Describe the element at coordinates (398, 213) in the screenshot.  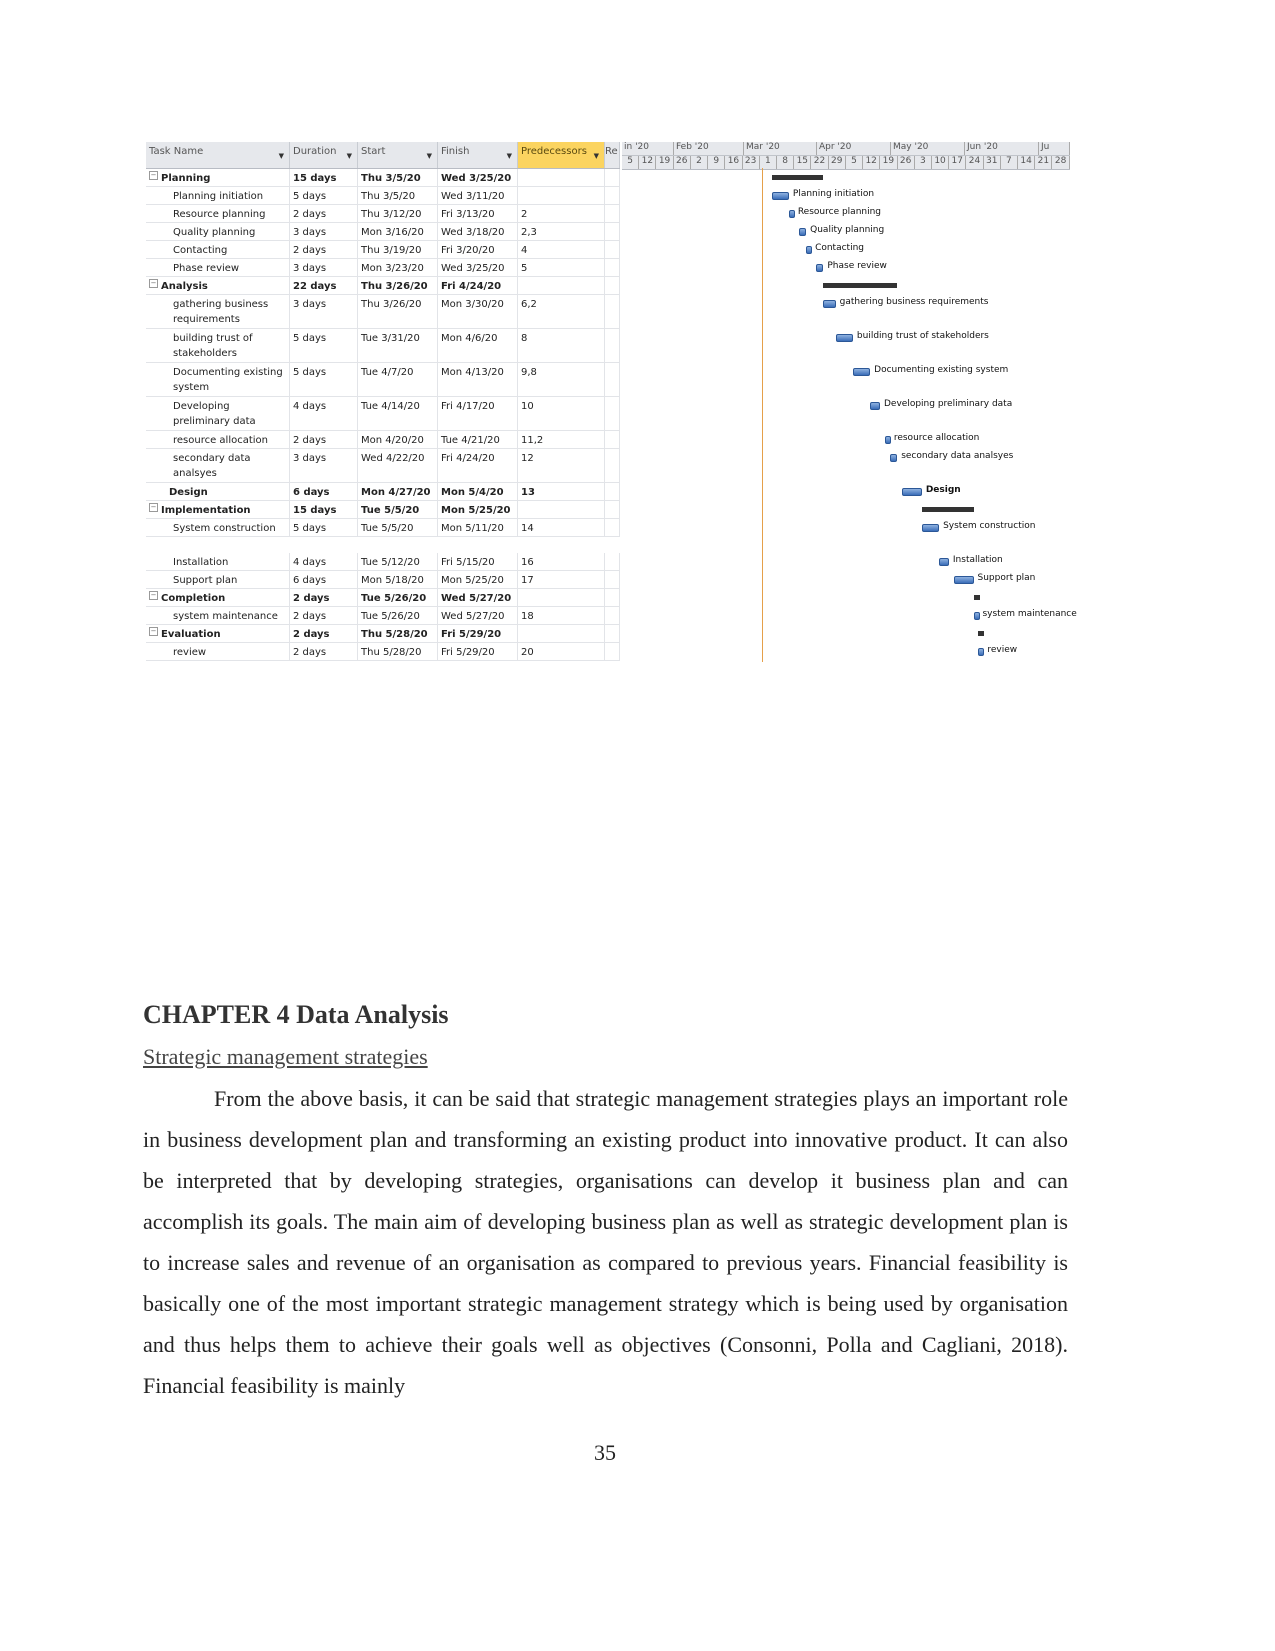
I see `cell-start: Thu 3/12/20` at that location.